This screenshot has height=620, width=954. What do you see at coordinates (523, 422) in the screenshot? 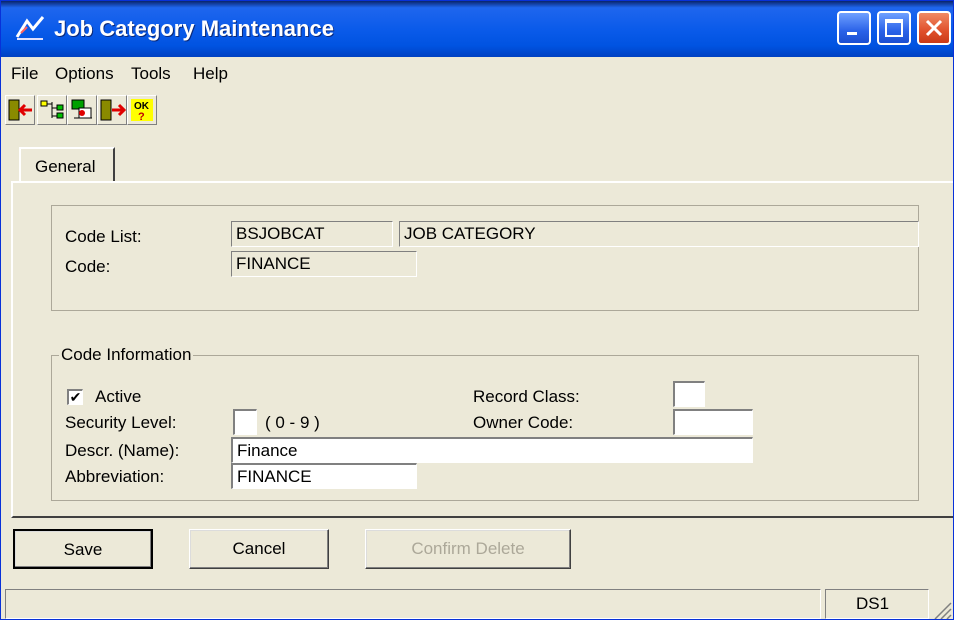
I see `owner-code-label: Owner Code:` at bounding box center [523, 422].